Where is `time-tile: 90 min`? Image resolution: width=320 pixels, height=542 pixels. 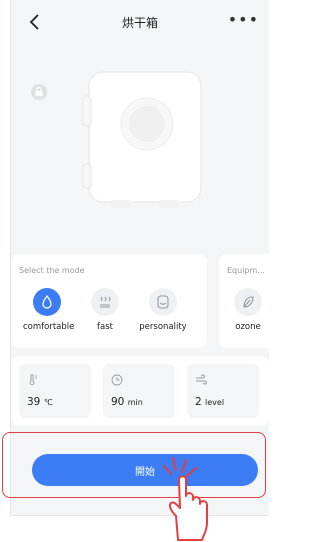 time-tile: 90 min is located at coordinates (139, 391).